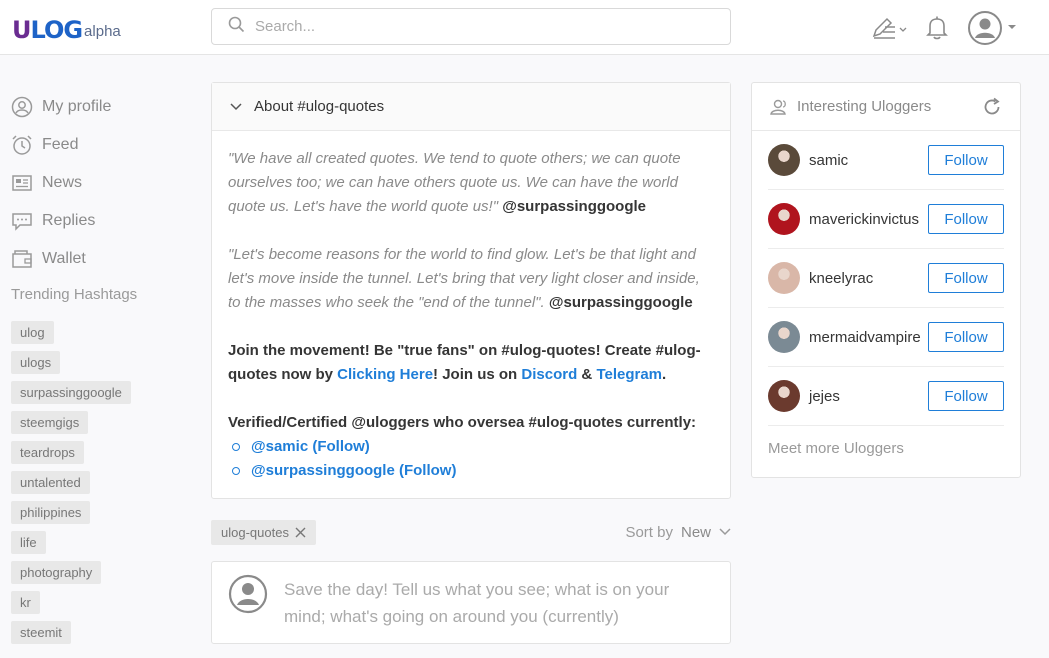 The height and width of the screenshot is (658, 1049). I want to click on ulog-logo: ULOG alpha, so click(66, 30).